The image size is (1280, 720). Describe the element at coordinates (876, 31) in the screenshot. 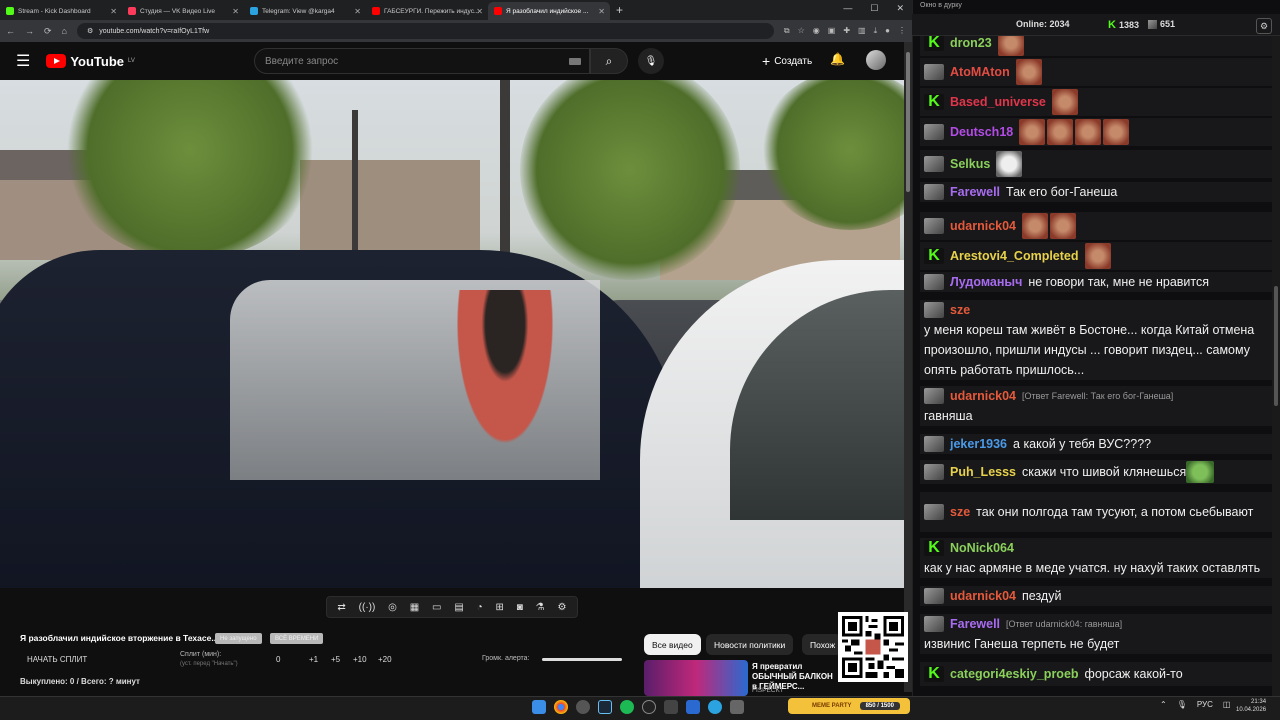

I see `download-icon: ⤓` at that location.